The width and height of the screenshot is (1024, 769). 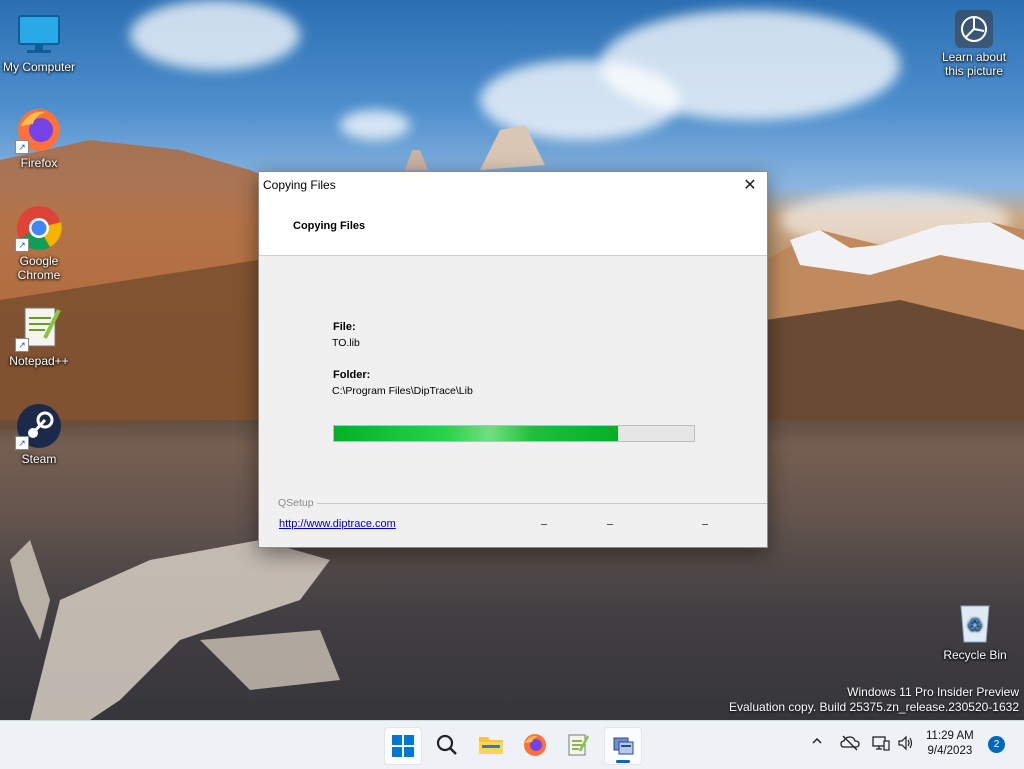 I want to click on website-link: http://www.diptrace.com, so click(x=337, y=524).